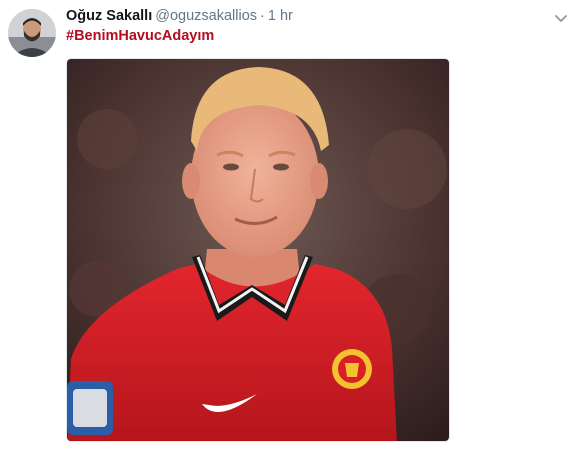  Describe the element at coordinates (140, 36) in the screenshot. I see `hashtag-link: #BenimHavucAdayım` at that location.